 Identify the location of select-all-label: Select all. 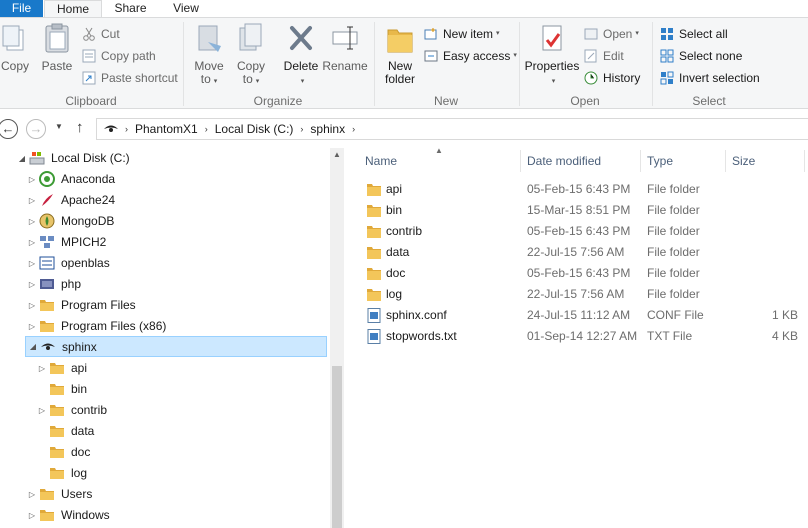
(703, 34).